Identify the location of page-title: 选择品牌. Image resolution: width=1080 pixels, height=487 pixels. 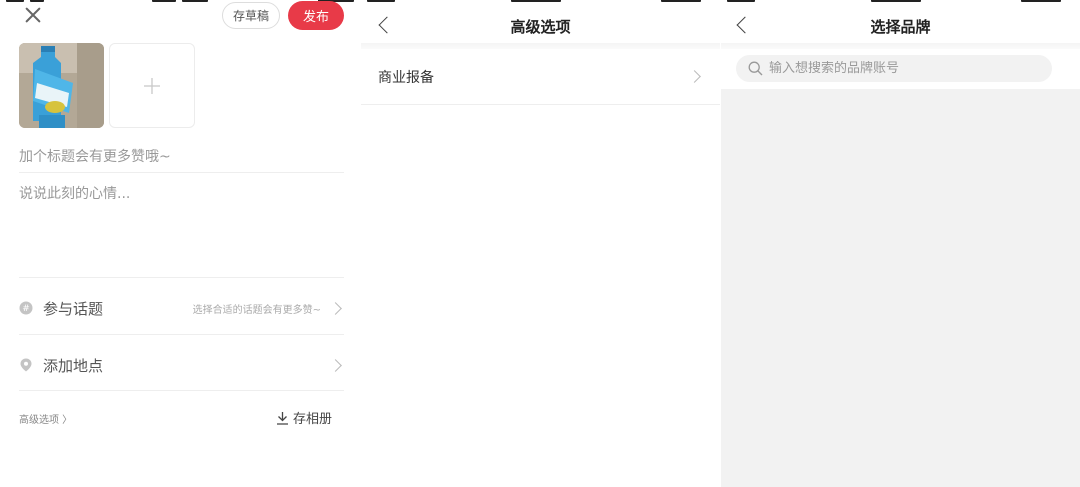
(900, 27).